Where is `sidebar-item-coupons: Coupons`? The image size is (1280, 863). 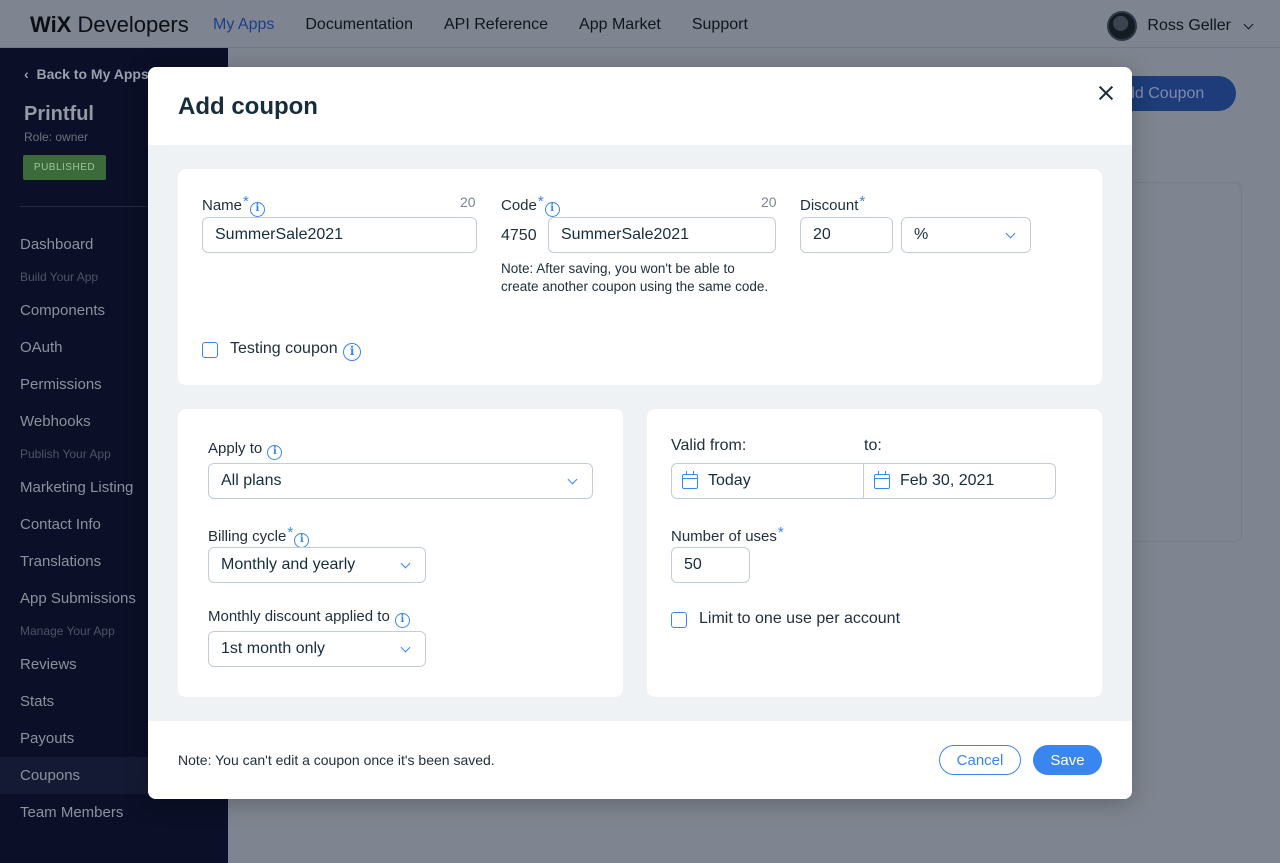 sidebar-item-coupons: Coupons is located at coordinates (50, 775).